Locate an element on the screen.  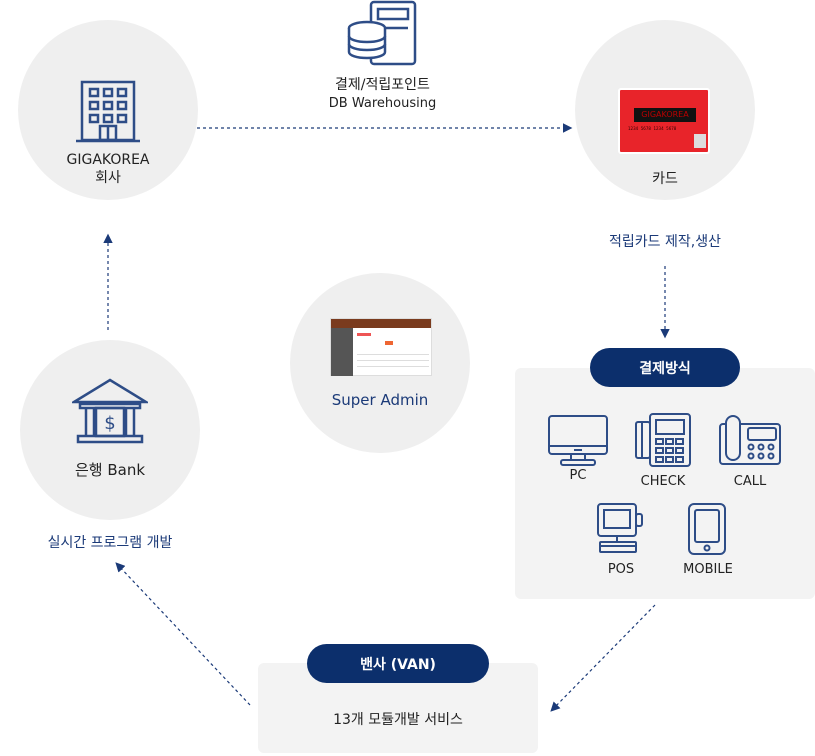
card-caption: 적립카드 제작,생산 is located at coordinates (665, 242).